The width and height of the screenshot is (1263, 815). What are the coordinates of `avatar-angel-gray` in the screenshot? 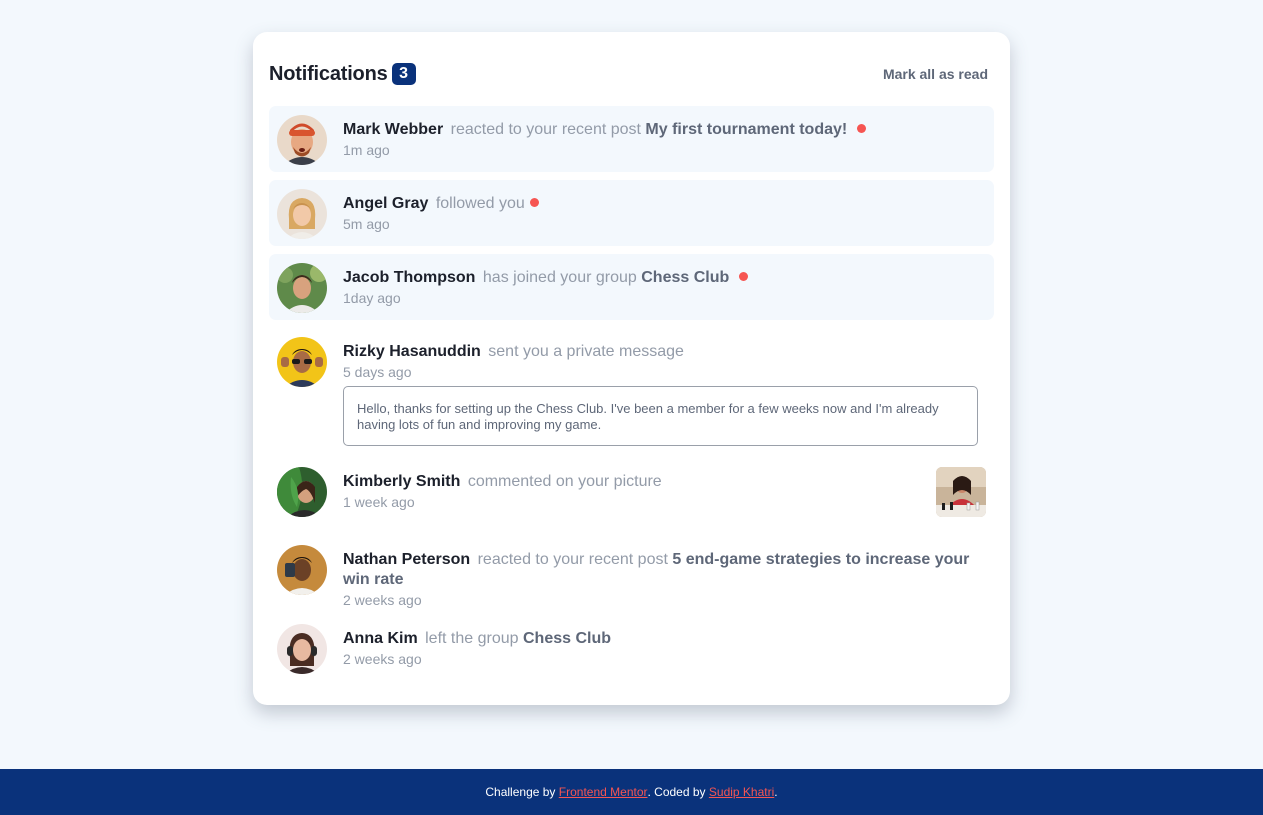 It's located at (302, 214).